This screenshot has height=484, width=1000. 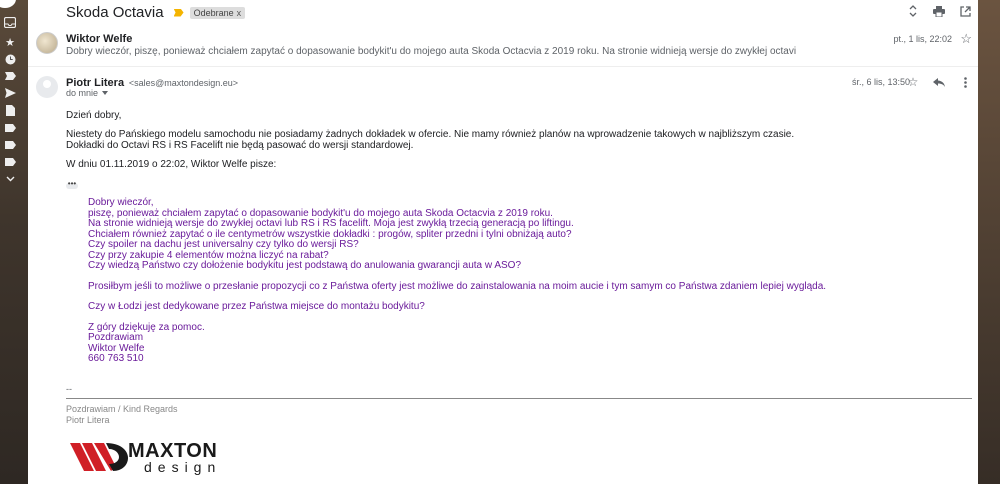 I want to click on divider, so click(x=503, y=66).